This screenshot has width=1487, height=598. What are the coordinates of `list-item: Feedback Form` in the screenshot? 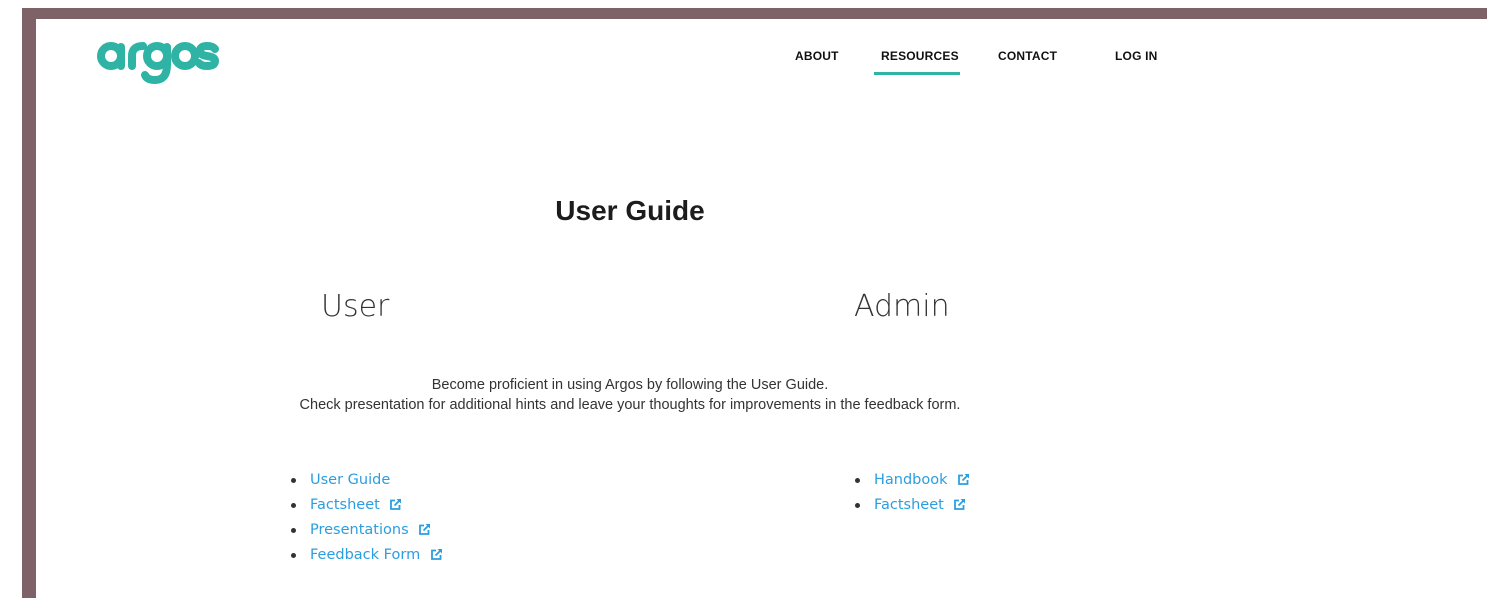 It's located at (367, 555).